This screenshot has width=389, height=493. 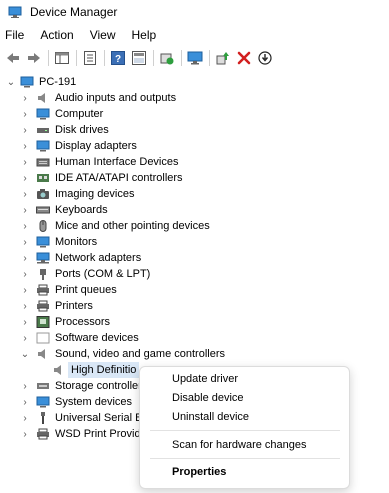 I want to click on back-icon, so click(x=13, y=58).